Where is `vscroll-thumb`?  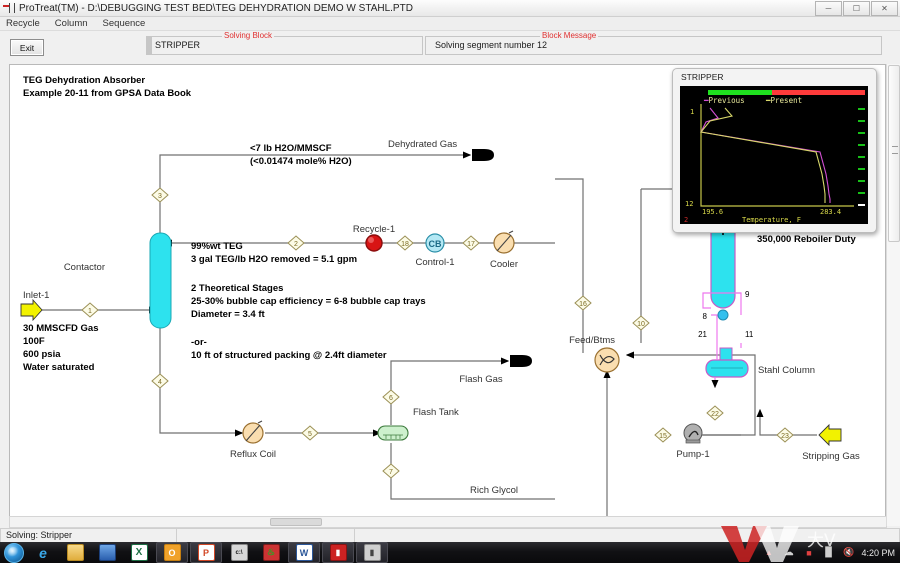 vscroll-thumb is located at coordinates (894, 153).